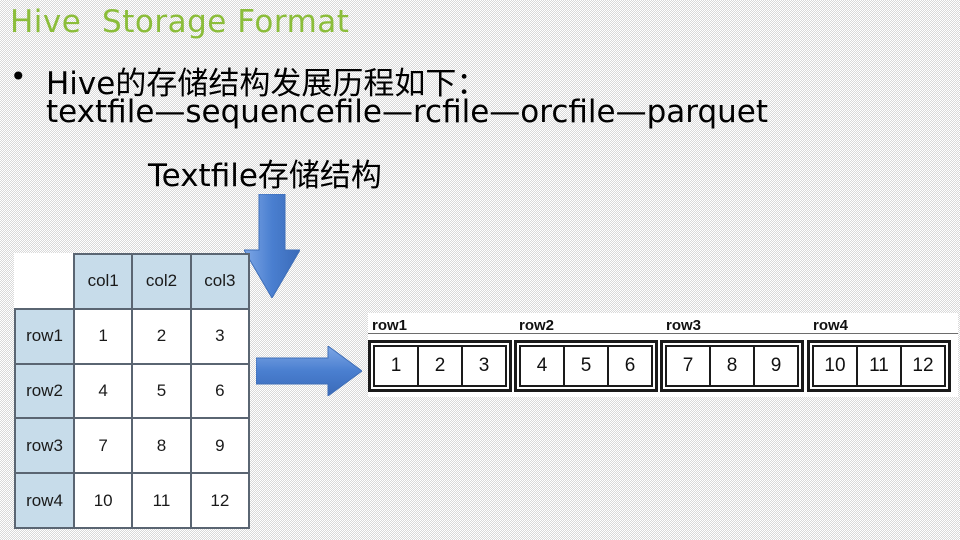  Describe the element at coordinates (220, 391) in the screenshot. I see `table-cell: 6` at that location.